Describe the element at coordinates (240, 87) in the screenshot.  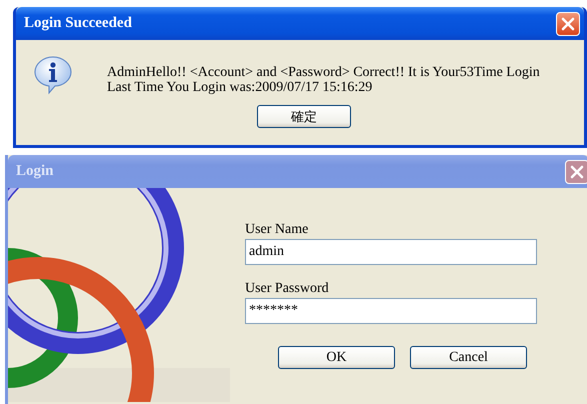
I see `message-text: Last Time You Login was:2009/07/17 15:16:29` at that location.